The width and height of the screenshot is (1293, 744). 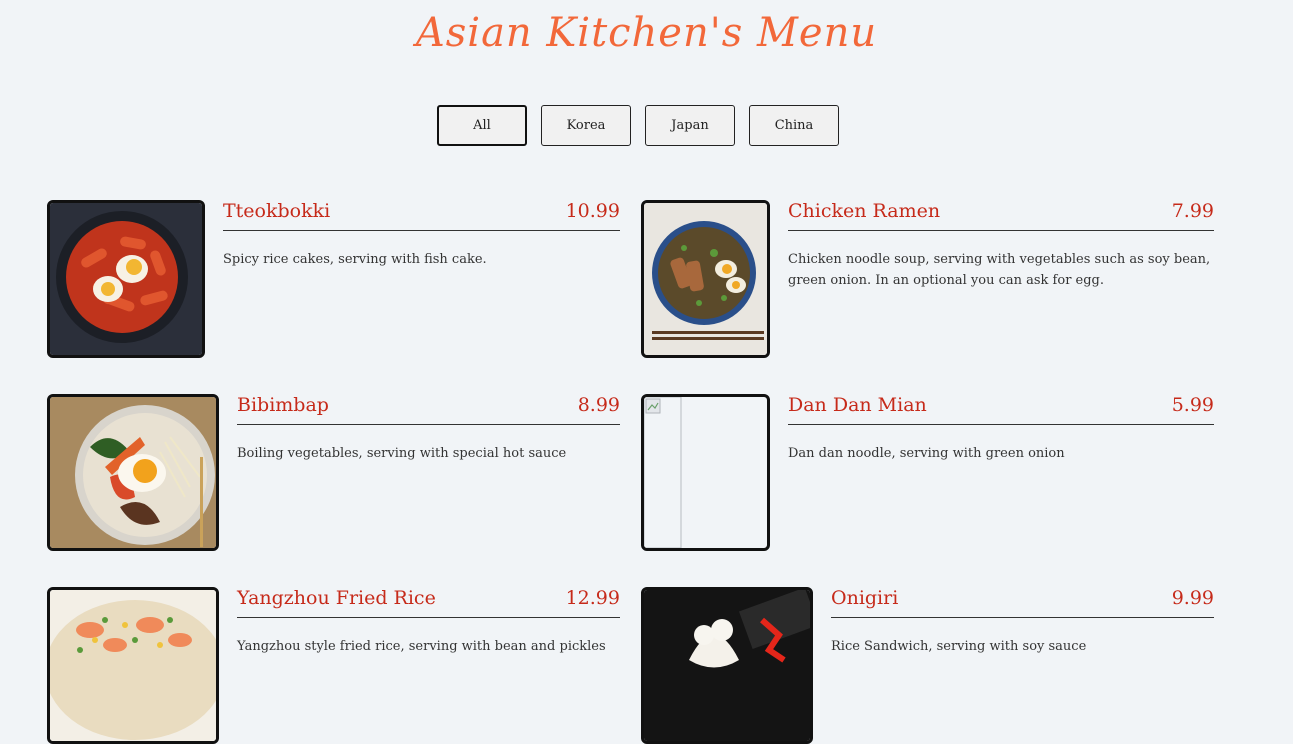 What do you see at coordinates (959, 646) in the screenshot?
I see `item-description: Rice Sandwich, serving with soy sauce` at bounding box center [959, 646].